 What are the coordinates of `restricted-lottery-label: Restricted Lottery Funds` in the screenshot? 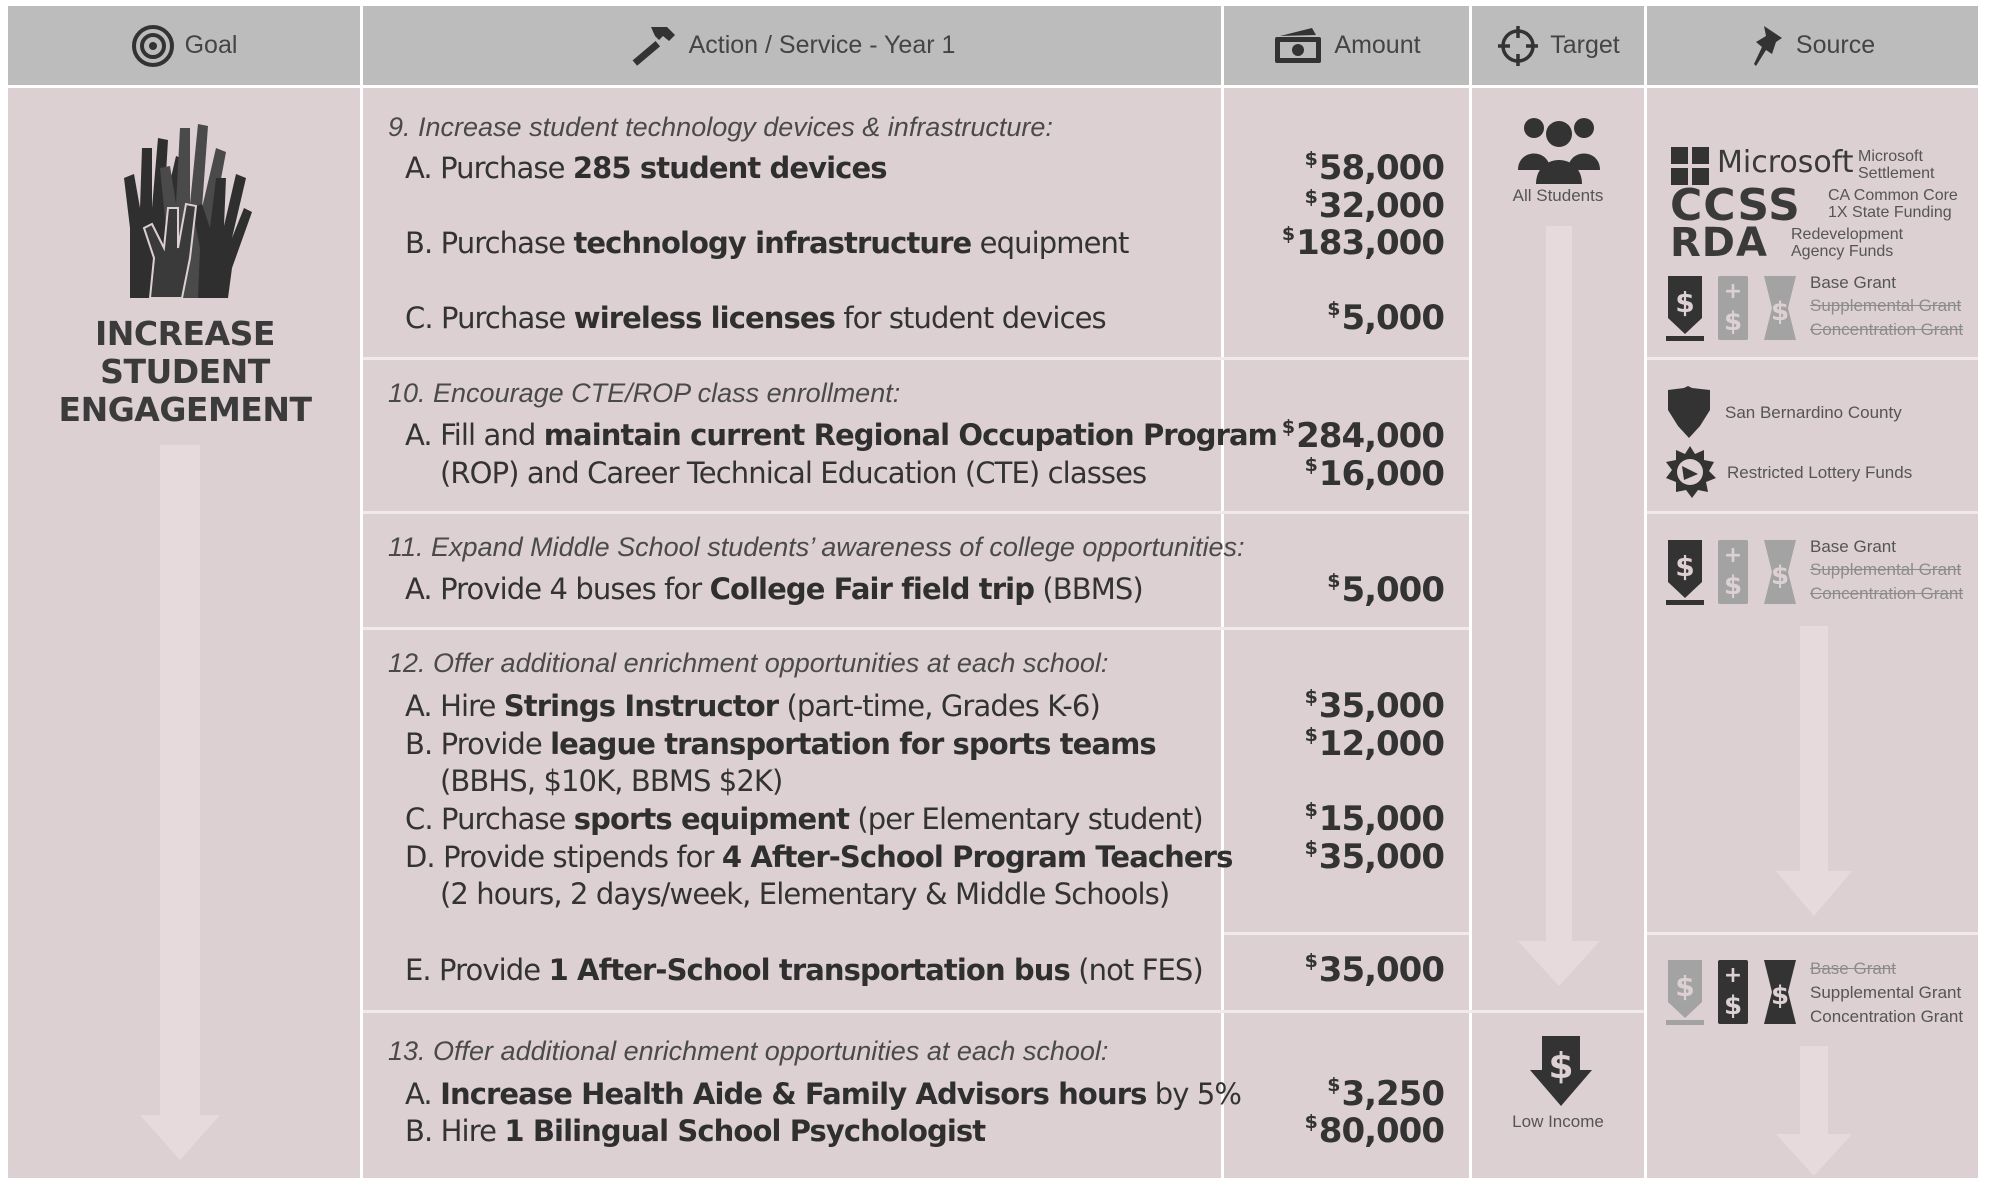 It's located at (1820, 472).